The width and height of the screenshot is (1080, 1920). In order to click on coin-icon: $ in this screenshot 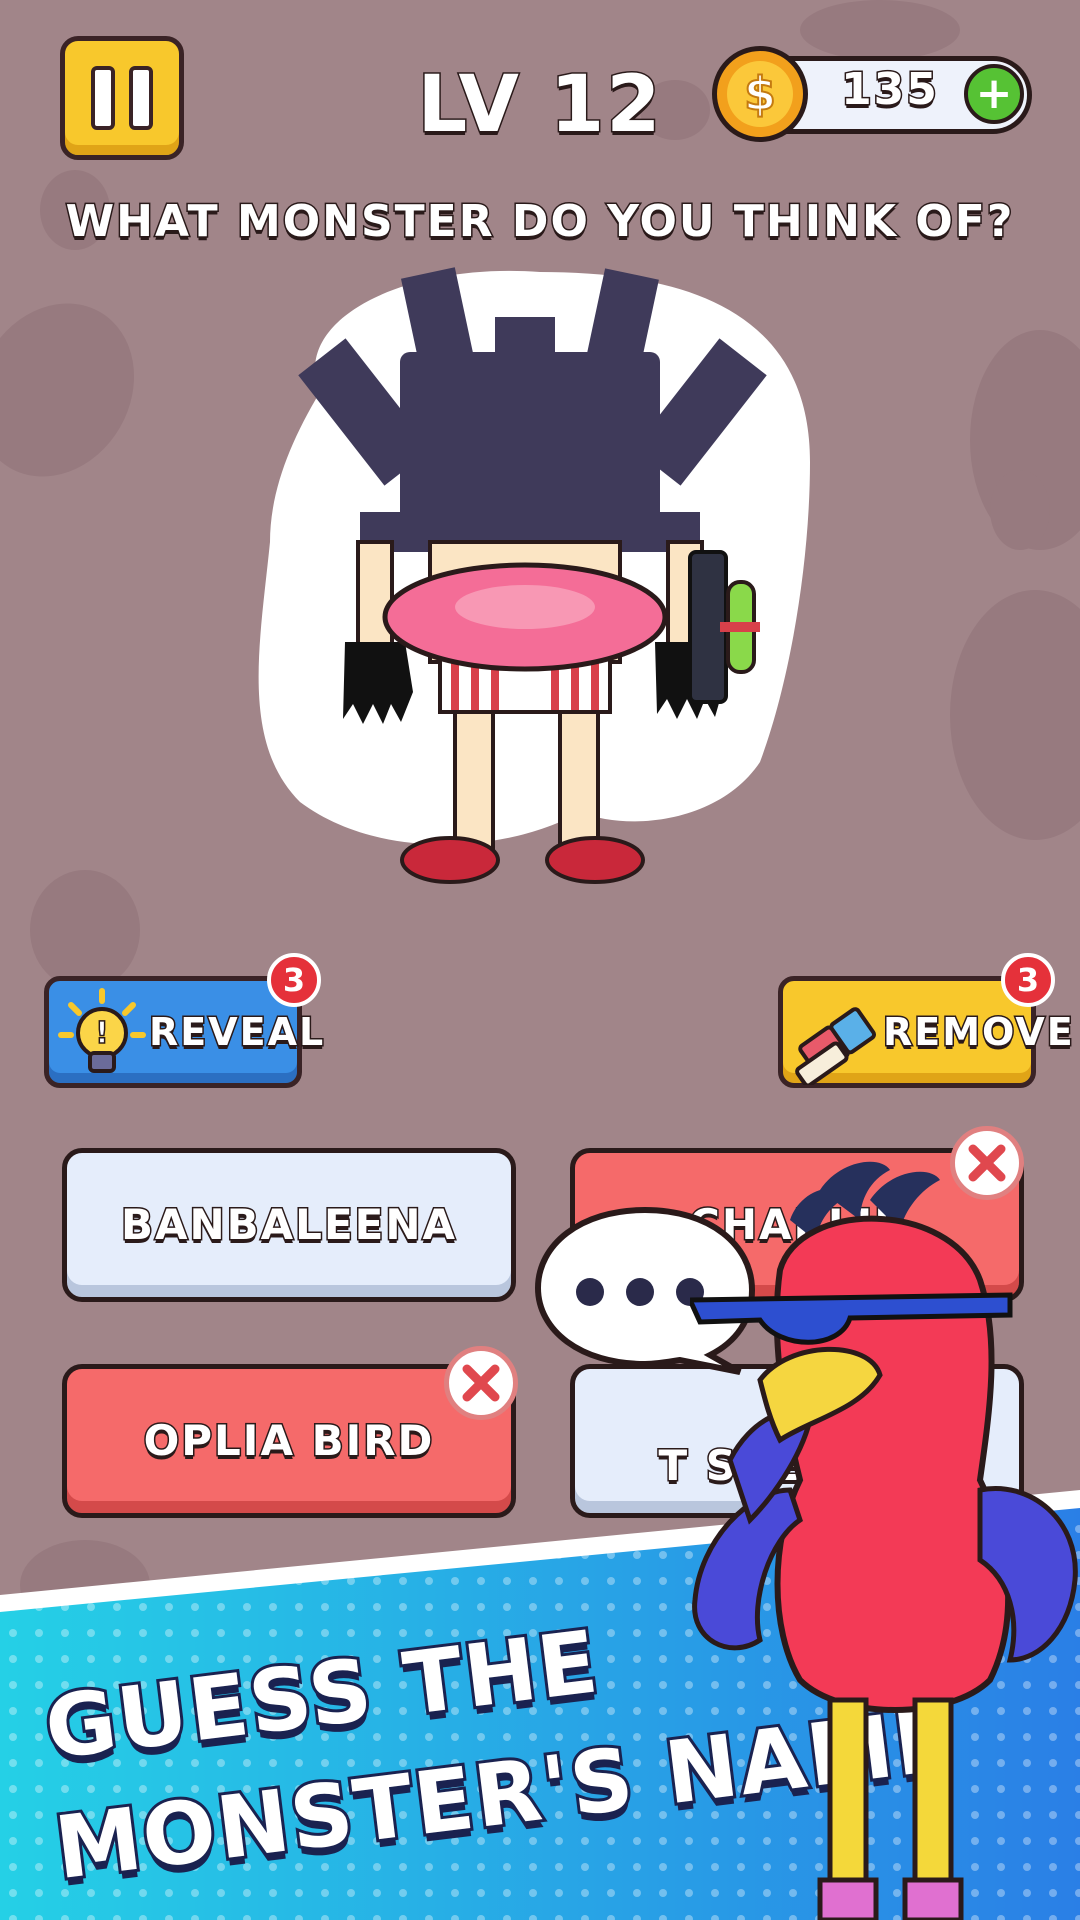, I will do `click(760, 94)`.